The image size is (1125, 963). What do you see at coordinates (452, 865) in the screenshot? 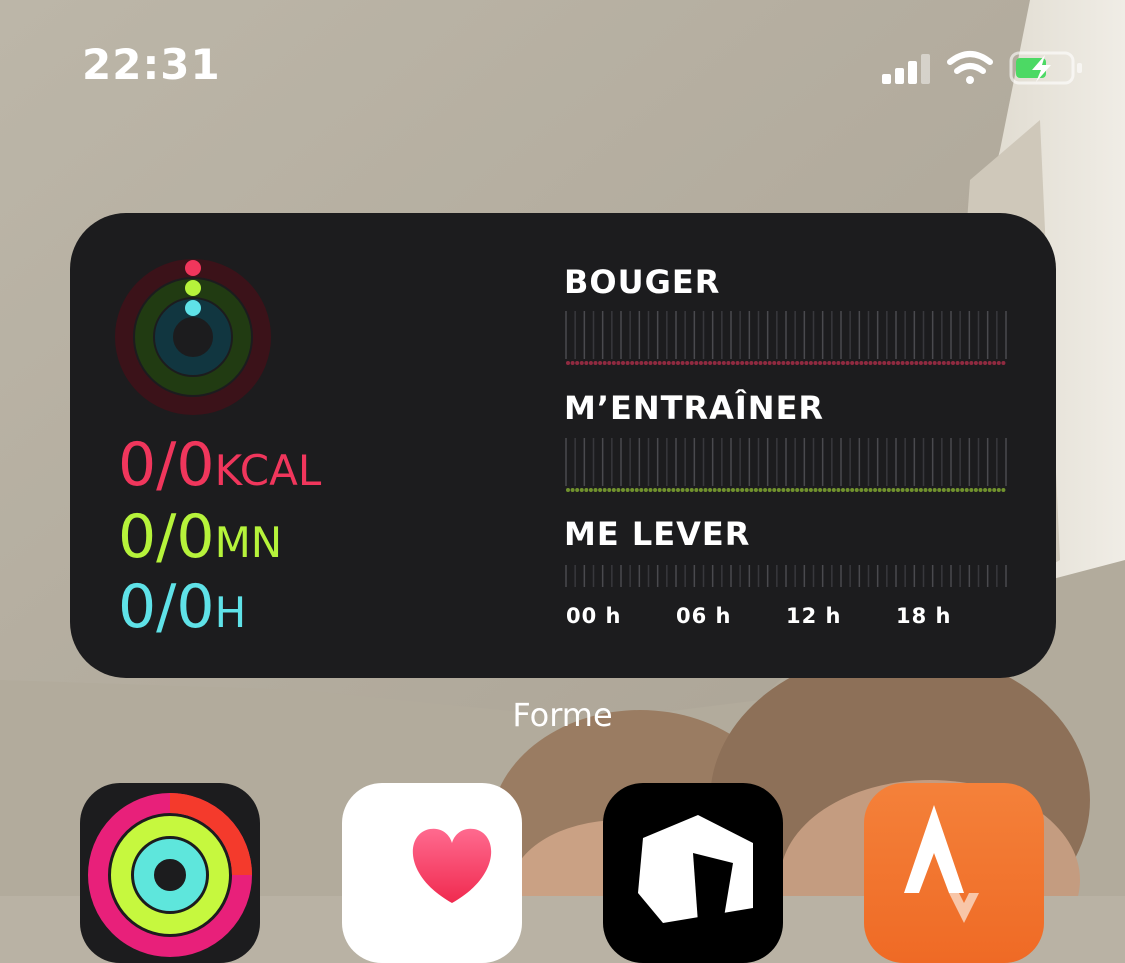
I see `heart-icon` at bounding box center [452, 865].